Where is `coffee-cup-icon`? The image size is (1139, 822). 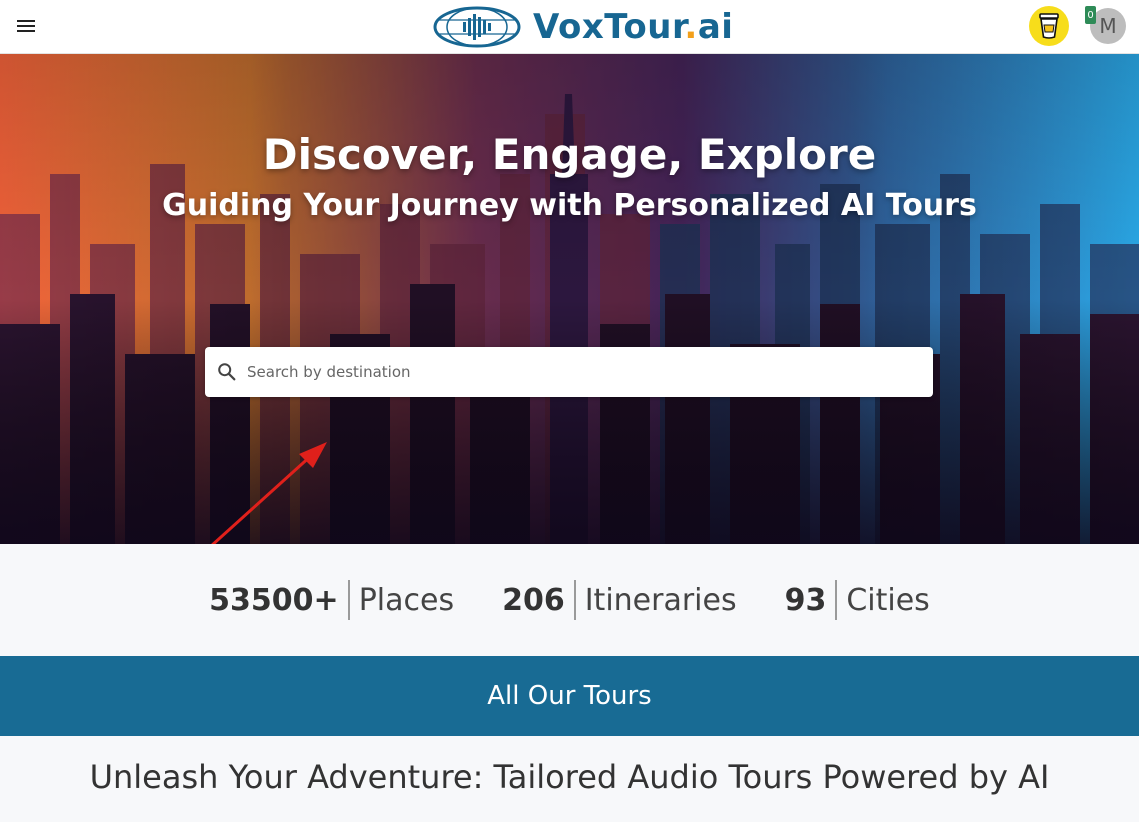 coffee-cup-icon is located at coordinates (1049, 26).